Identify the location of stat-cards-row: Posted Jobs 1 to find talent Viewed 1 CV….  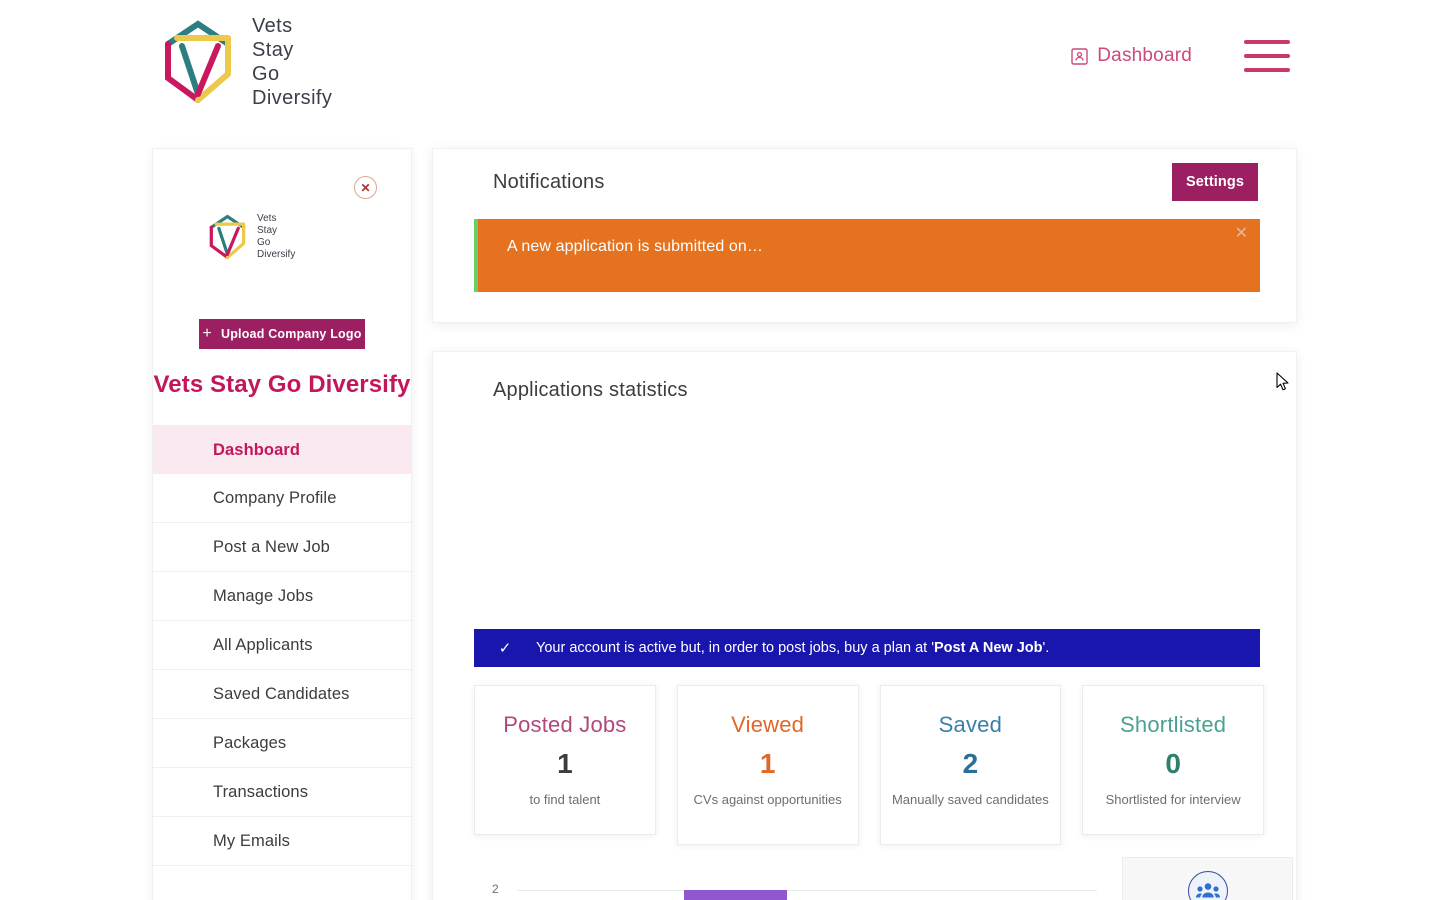
(869, 765).